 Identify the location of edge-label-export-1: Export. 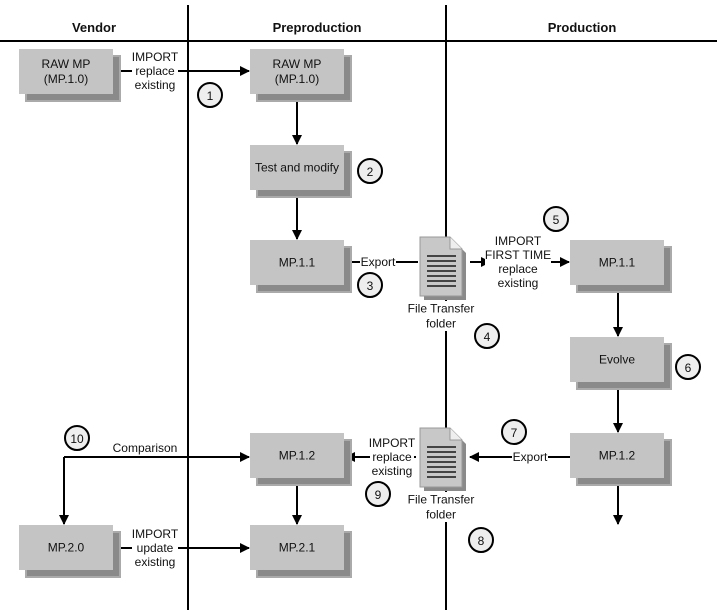
(378, 262).